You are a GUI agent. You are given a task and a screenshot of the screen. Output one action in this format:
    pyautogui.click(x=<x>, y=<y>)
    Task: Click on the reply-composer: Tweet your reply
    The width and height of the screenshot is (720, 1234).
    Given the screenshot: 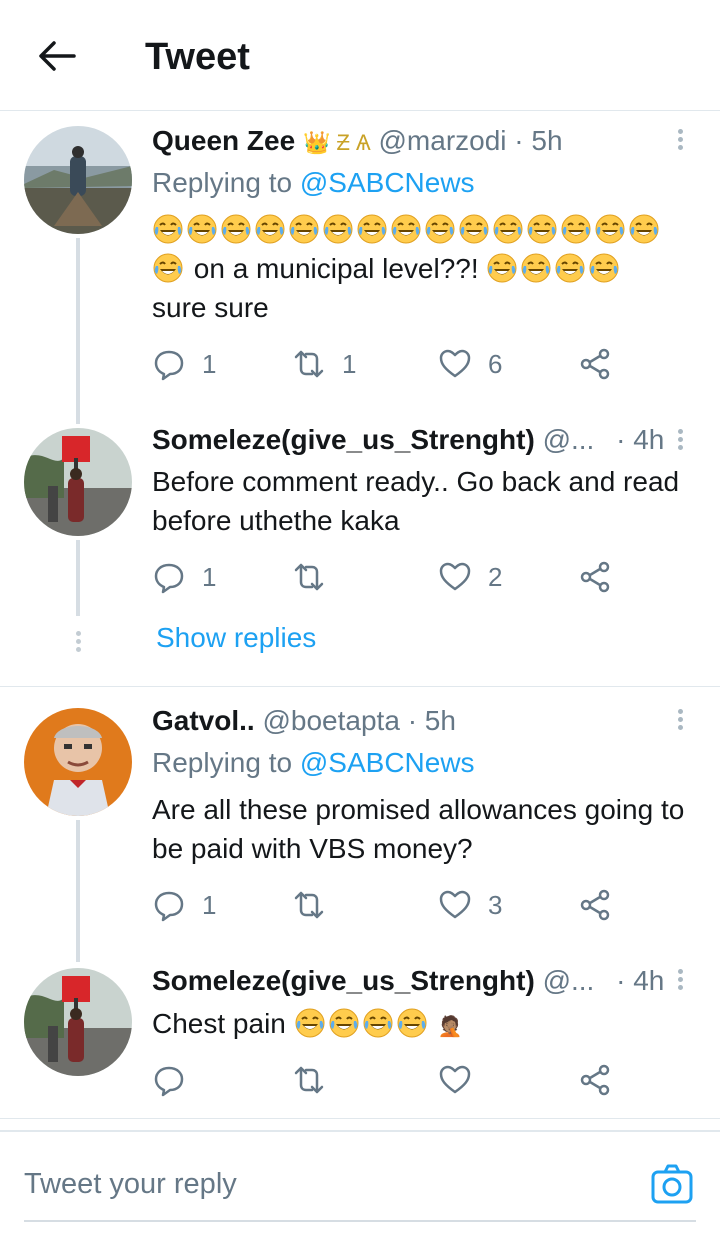 What is the action you would take?
    pyautogui.click(x=360, y=1182)
    